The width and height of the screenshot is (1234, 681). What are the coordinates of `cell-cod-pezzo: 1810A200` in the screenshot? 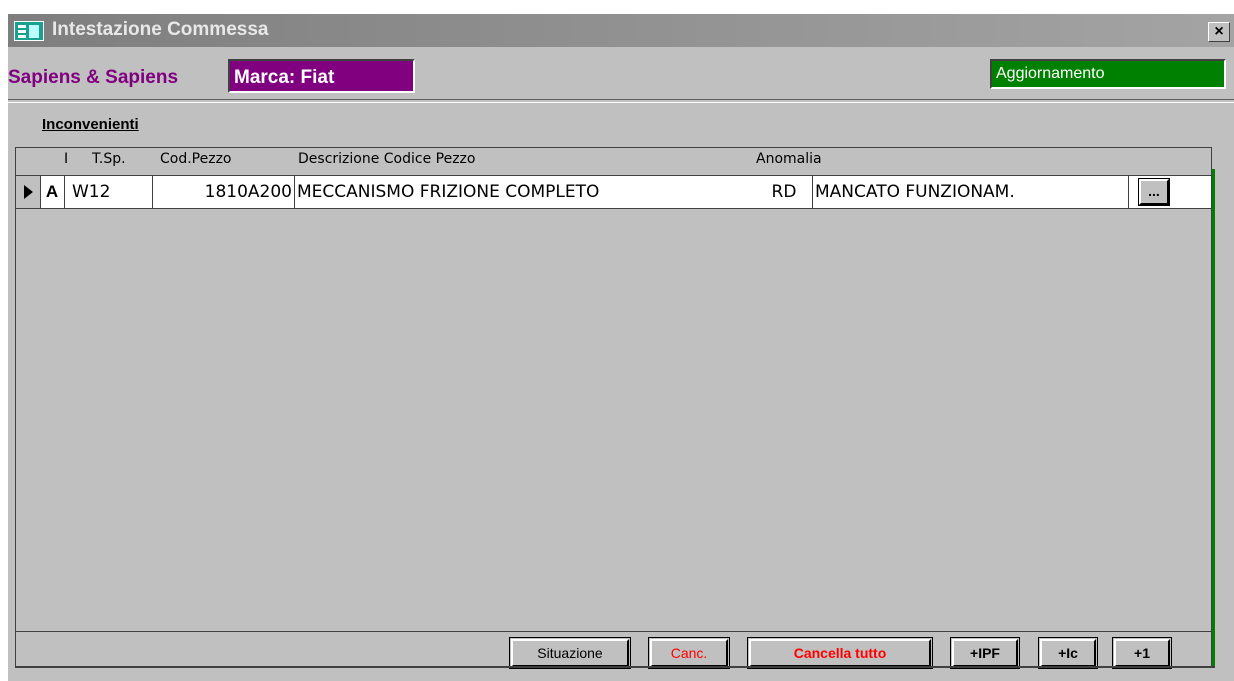 It's located at (223, 192).